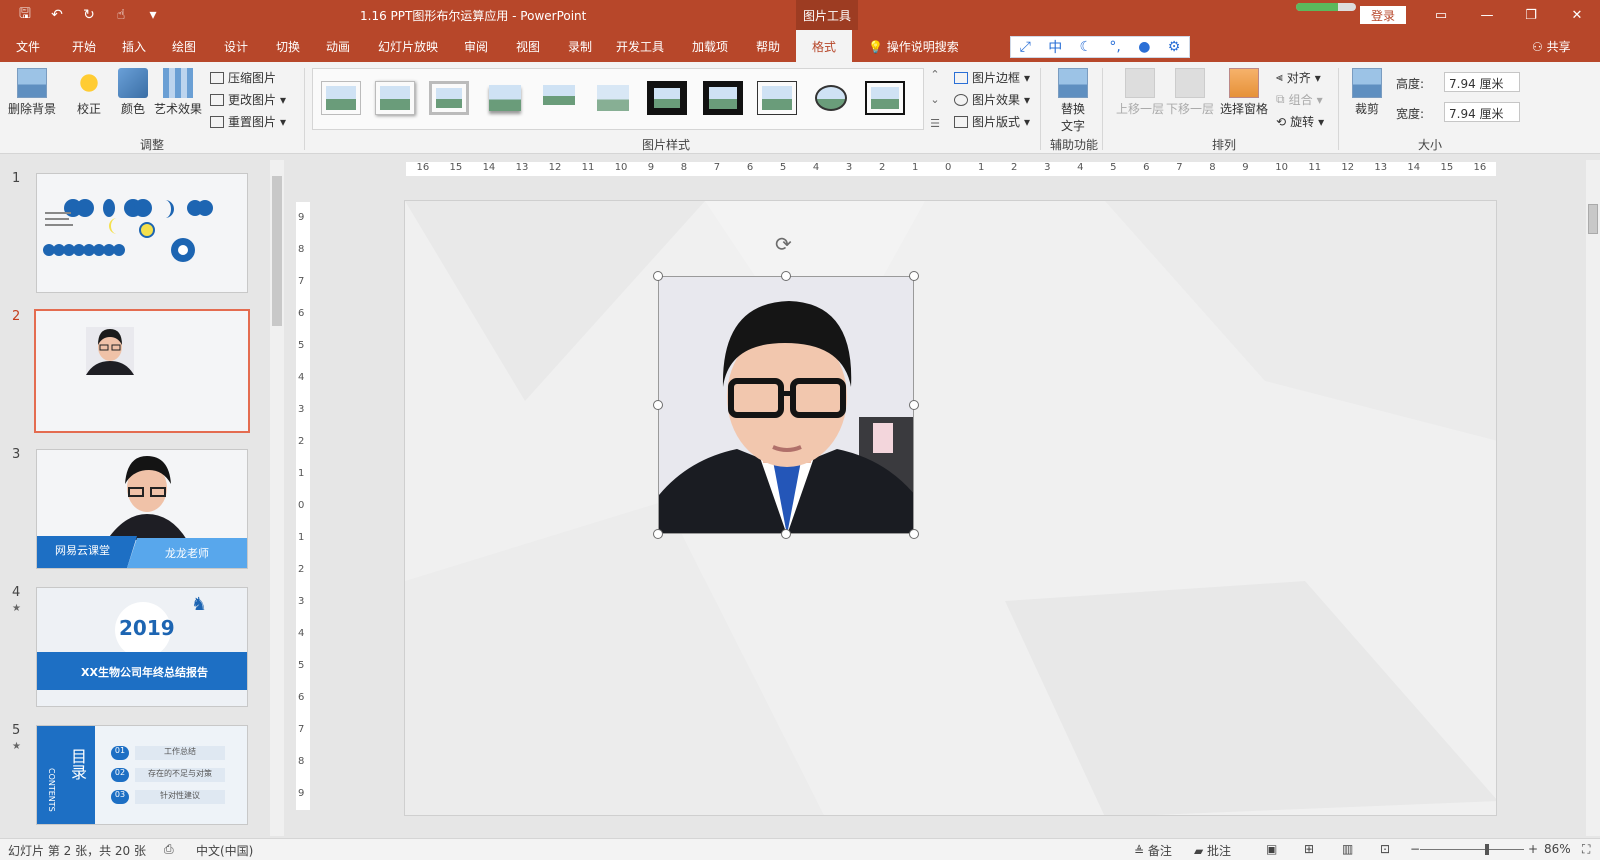 This screenshot has width=1600, height=860. I want to click on tab-insert: 插入, so click(134, 46).